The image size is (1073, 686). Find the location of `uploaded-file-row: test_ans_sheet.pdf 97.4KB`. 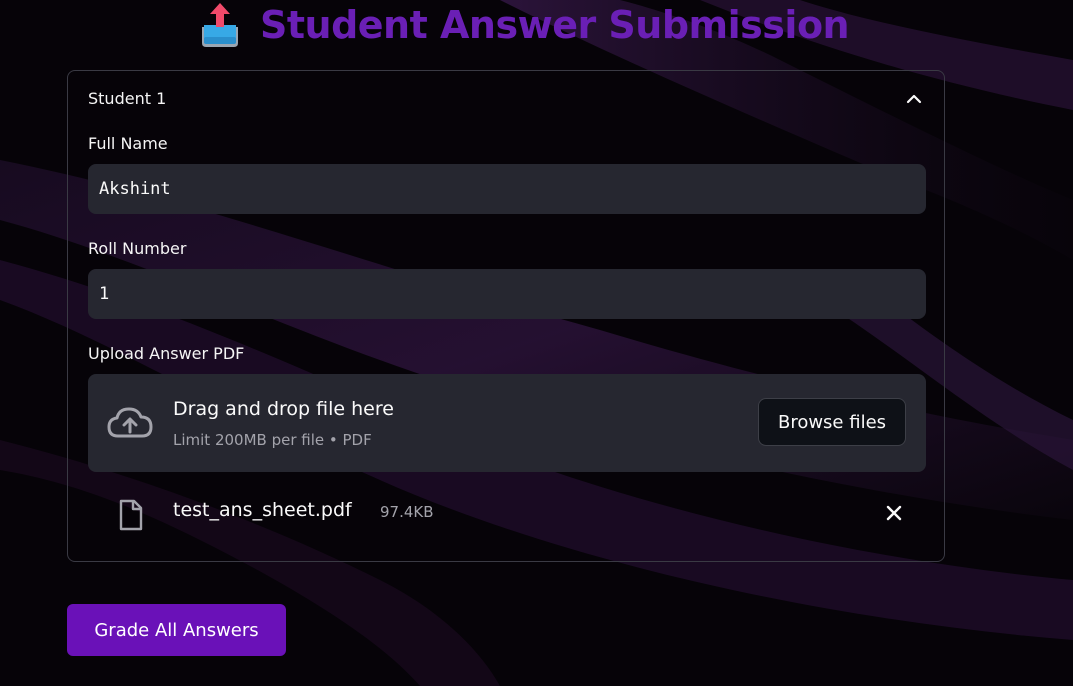

uploaded-file-row: test_ans_sheet.pdf 97.4KB is located at coordinates (507, 513).